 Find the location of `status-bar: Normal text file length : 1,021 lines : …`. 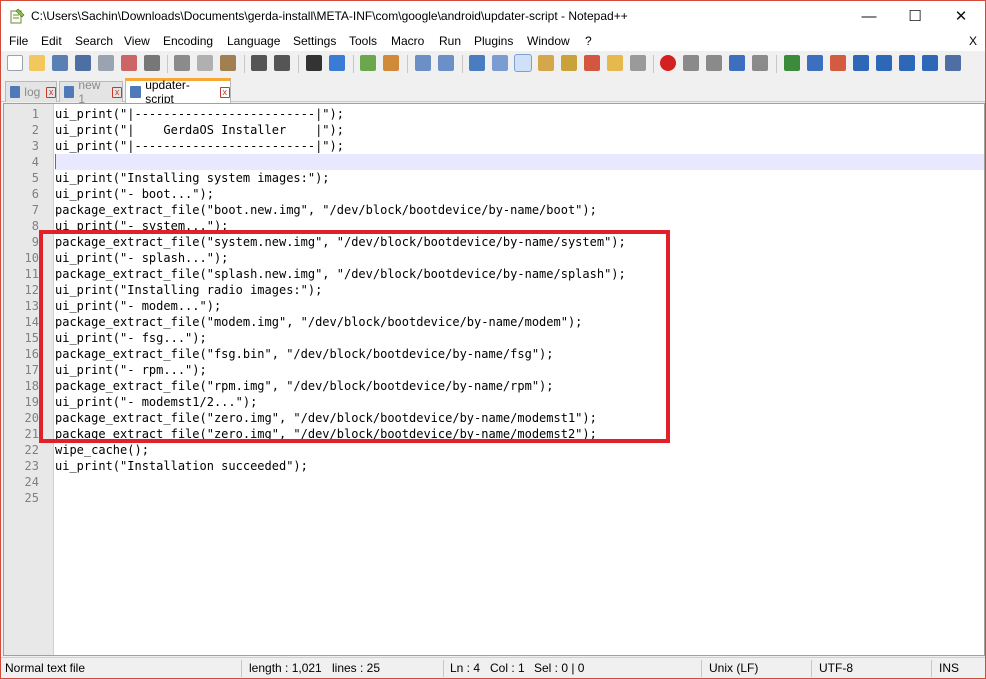

status-bar: Normal text file length : 1,021 lines : … is located at coordinates (493, 667).